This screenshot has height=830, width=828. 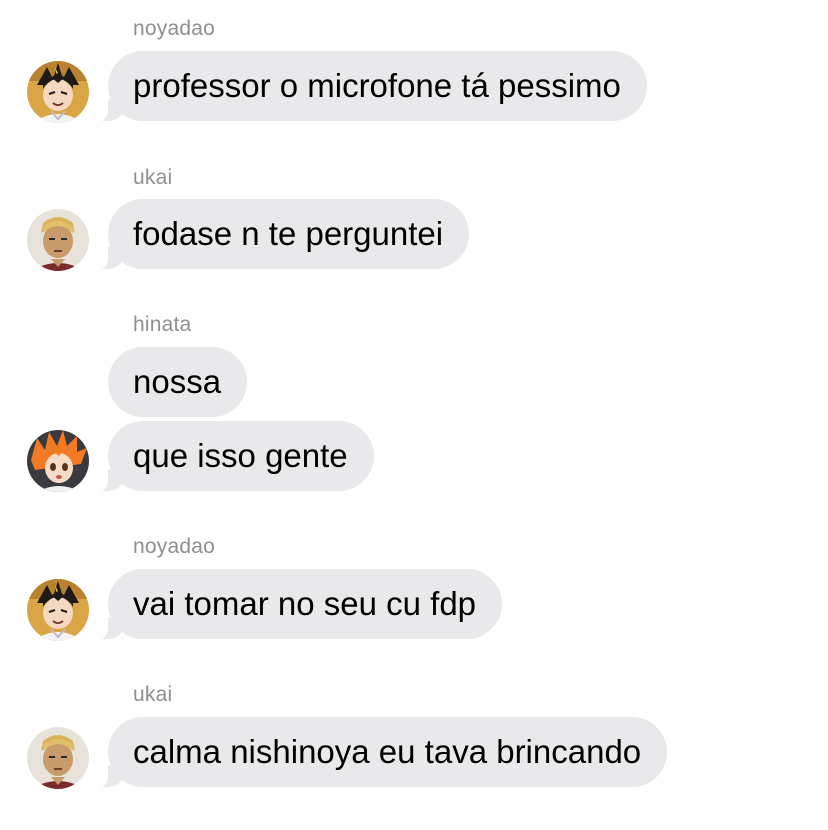 I want to click on message-bubble: calma nishinoya eu tava brincando, so click(x=380, y=752).